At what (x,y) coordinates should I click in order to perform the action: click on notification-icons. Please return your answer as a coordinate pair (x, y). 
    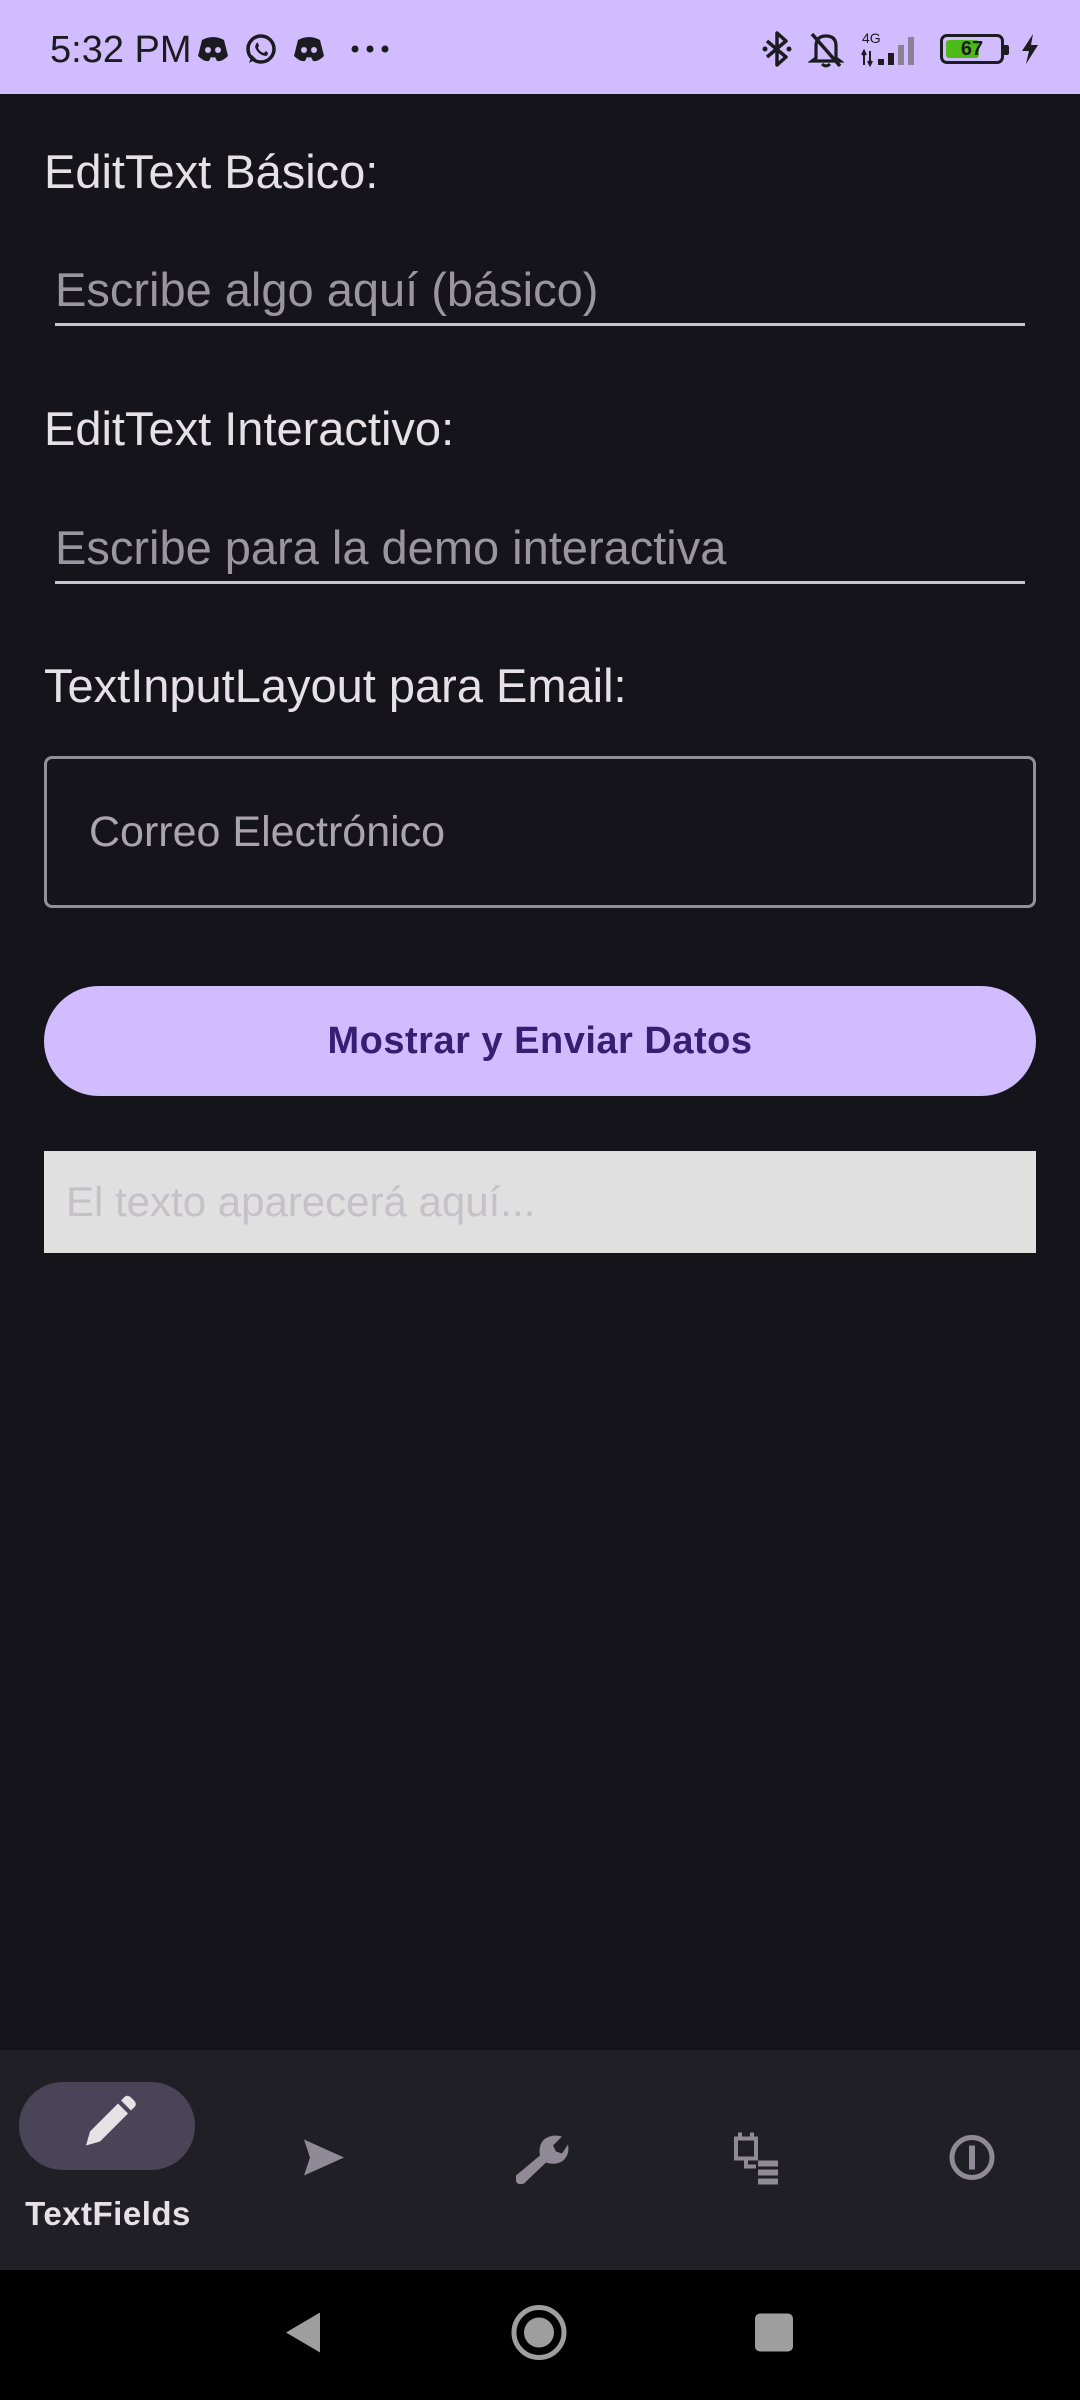
    Looking at the image, I should click on (293, 49).